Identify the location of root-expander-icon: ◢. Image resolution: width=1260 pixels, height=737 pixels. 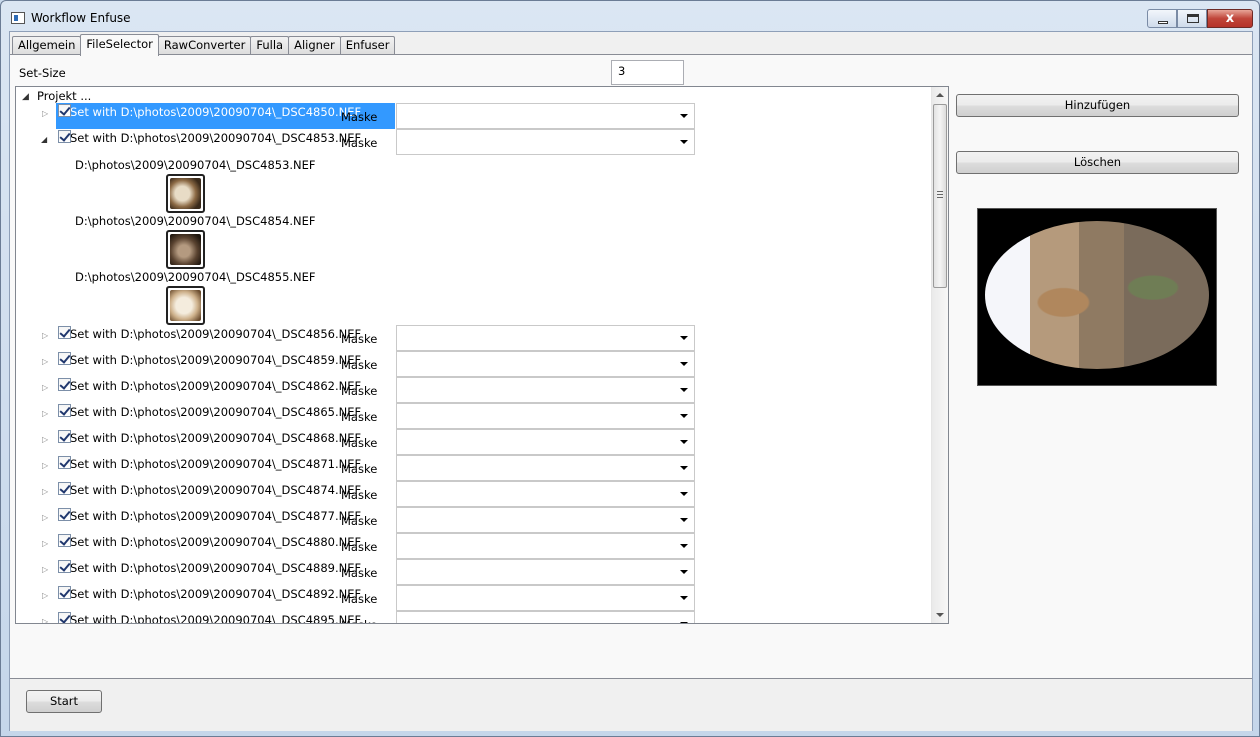
(25, 97).